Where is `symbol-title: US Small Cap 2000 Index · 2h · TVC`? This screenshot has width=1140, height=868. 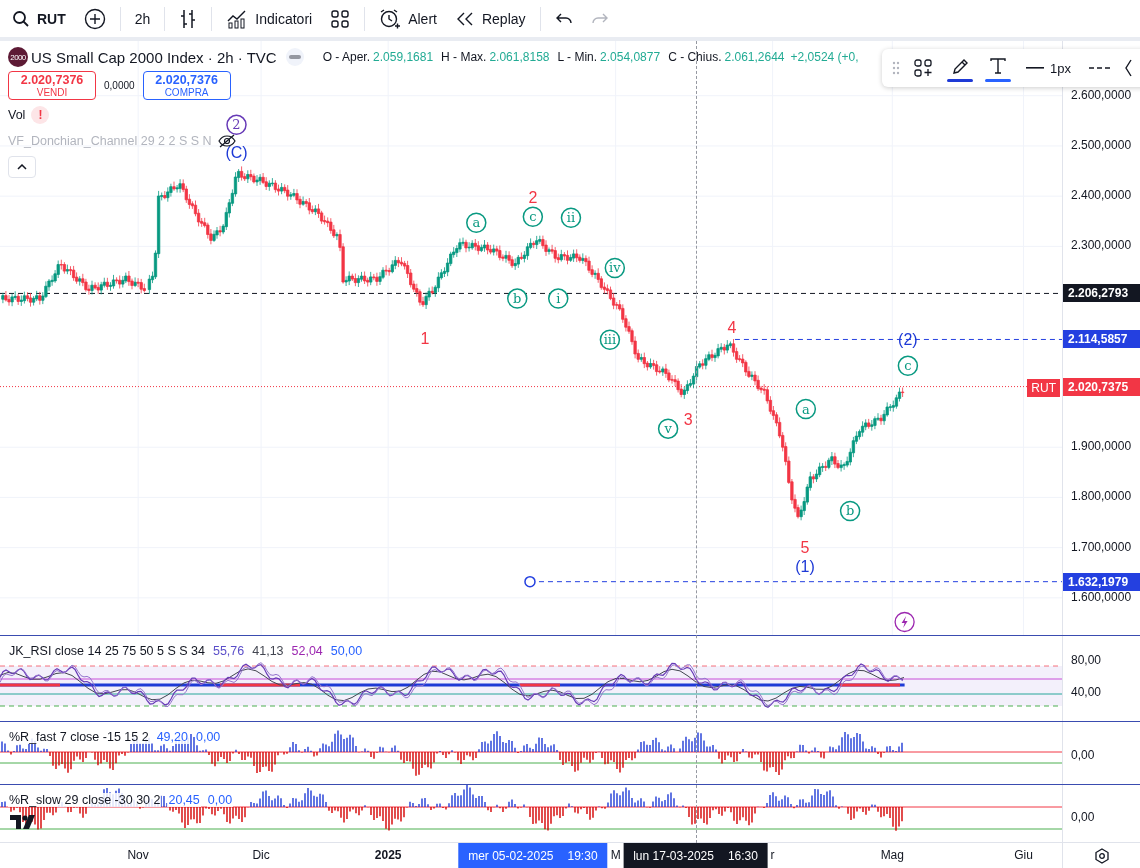
symbol-title: US Small Cap 2000 Index · 2h · TVC is located at coordinates (154, 57).